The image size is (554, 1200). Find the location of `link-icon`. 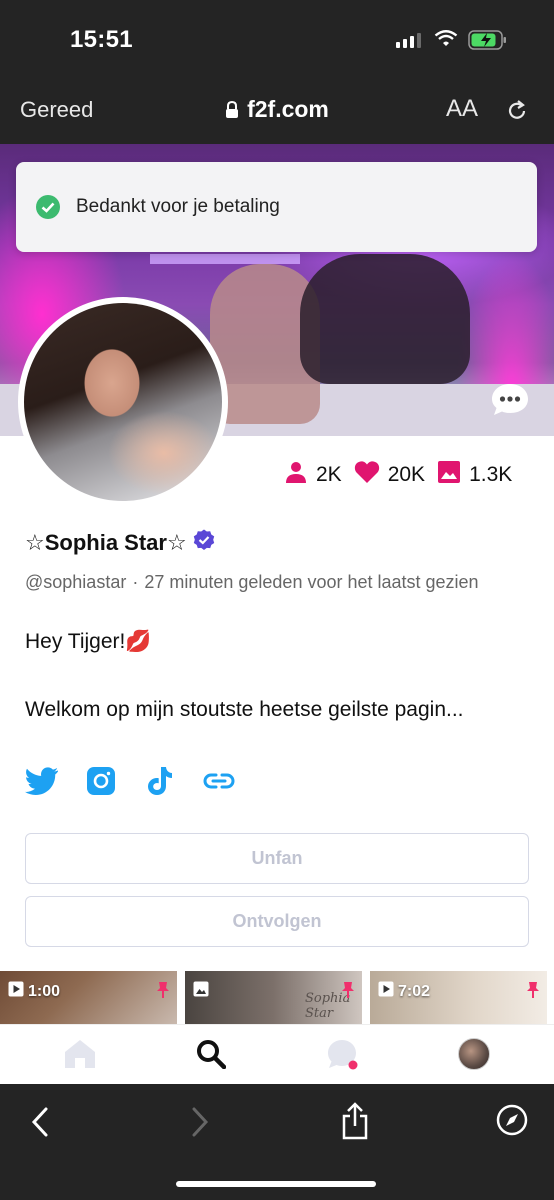

link-icon is located at coordinates (219, 781).